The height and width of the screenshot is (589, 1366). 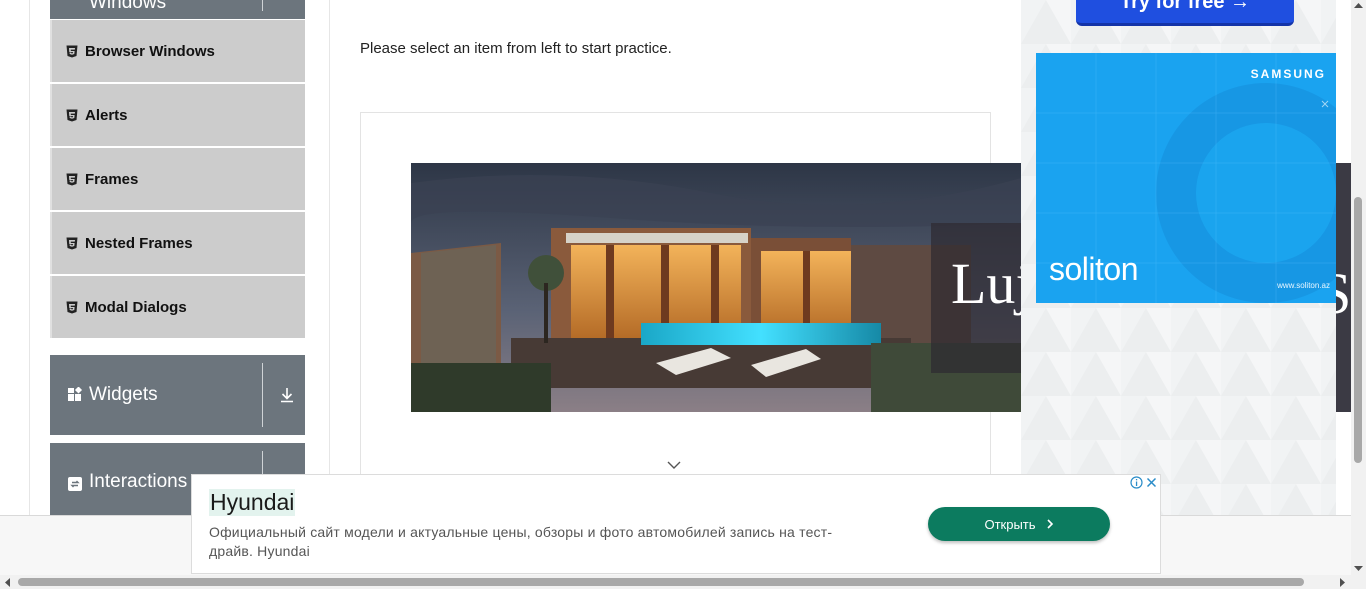 I want to click on chevron-right-icon, so click(x=1049, y=524).